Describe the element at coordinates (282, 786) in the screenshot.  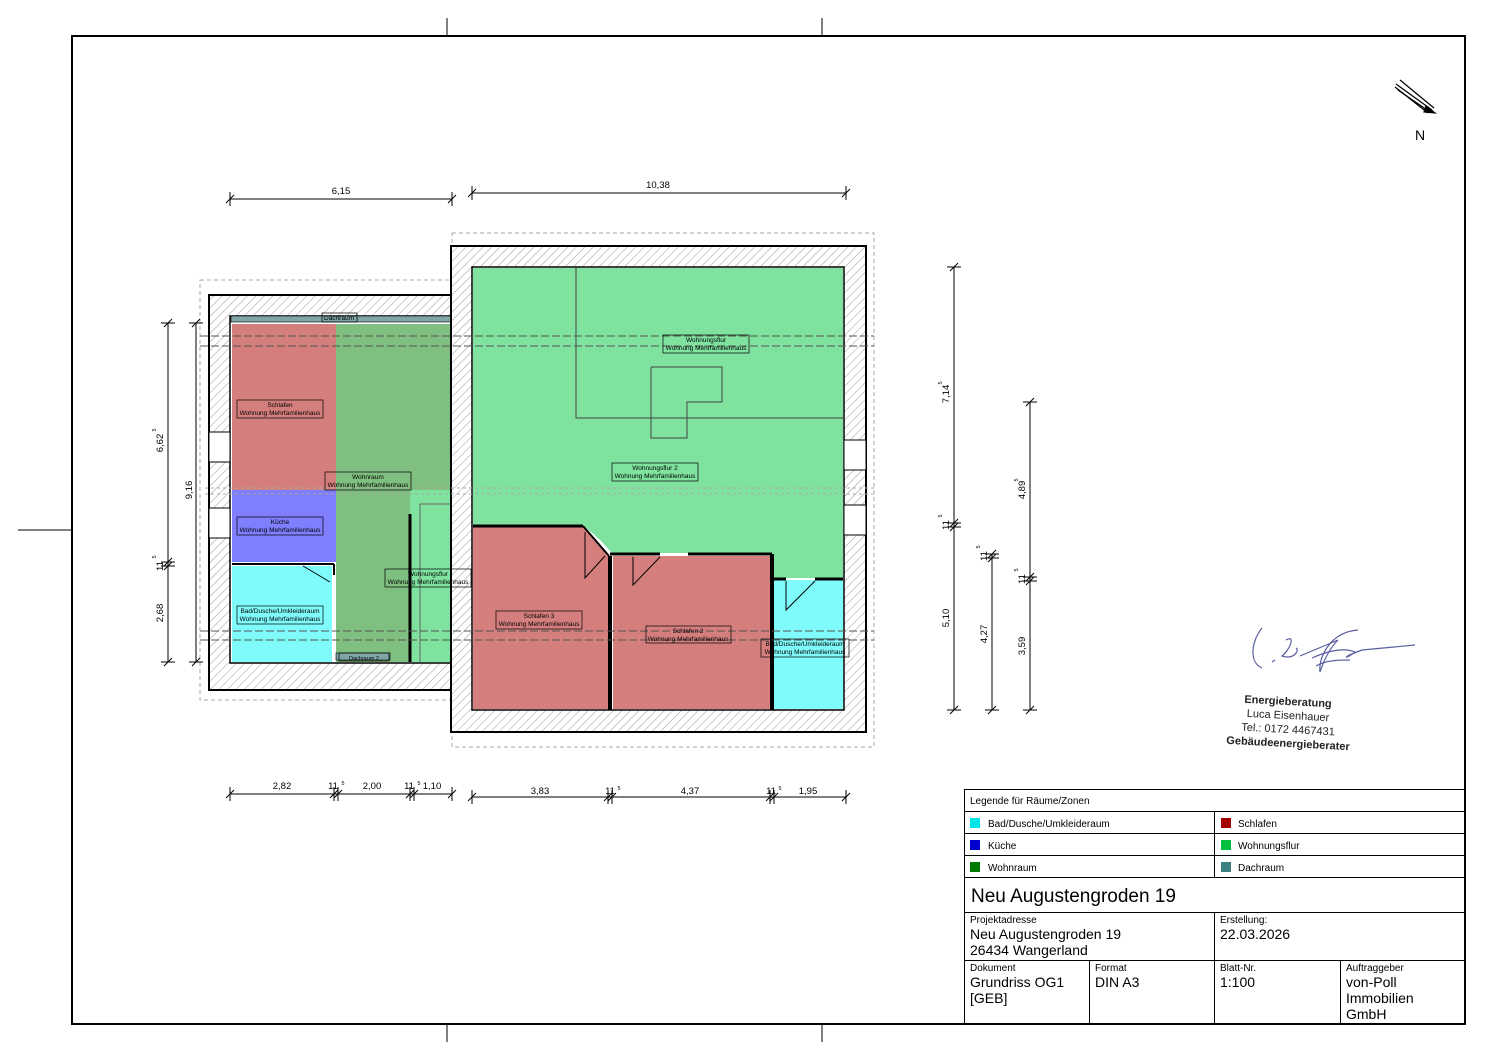
I see `dimension-label: 2,82` at that location.